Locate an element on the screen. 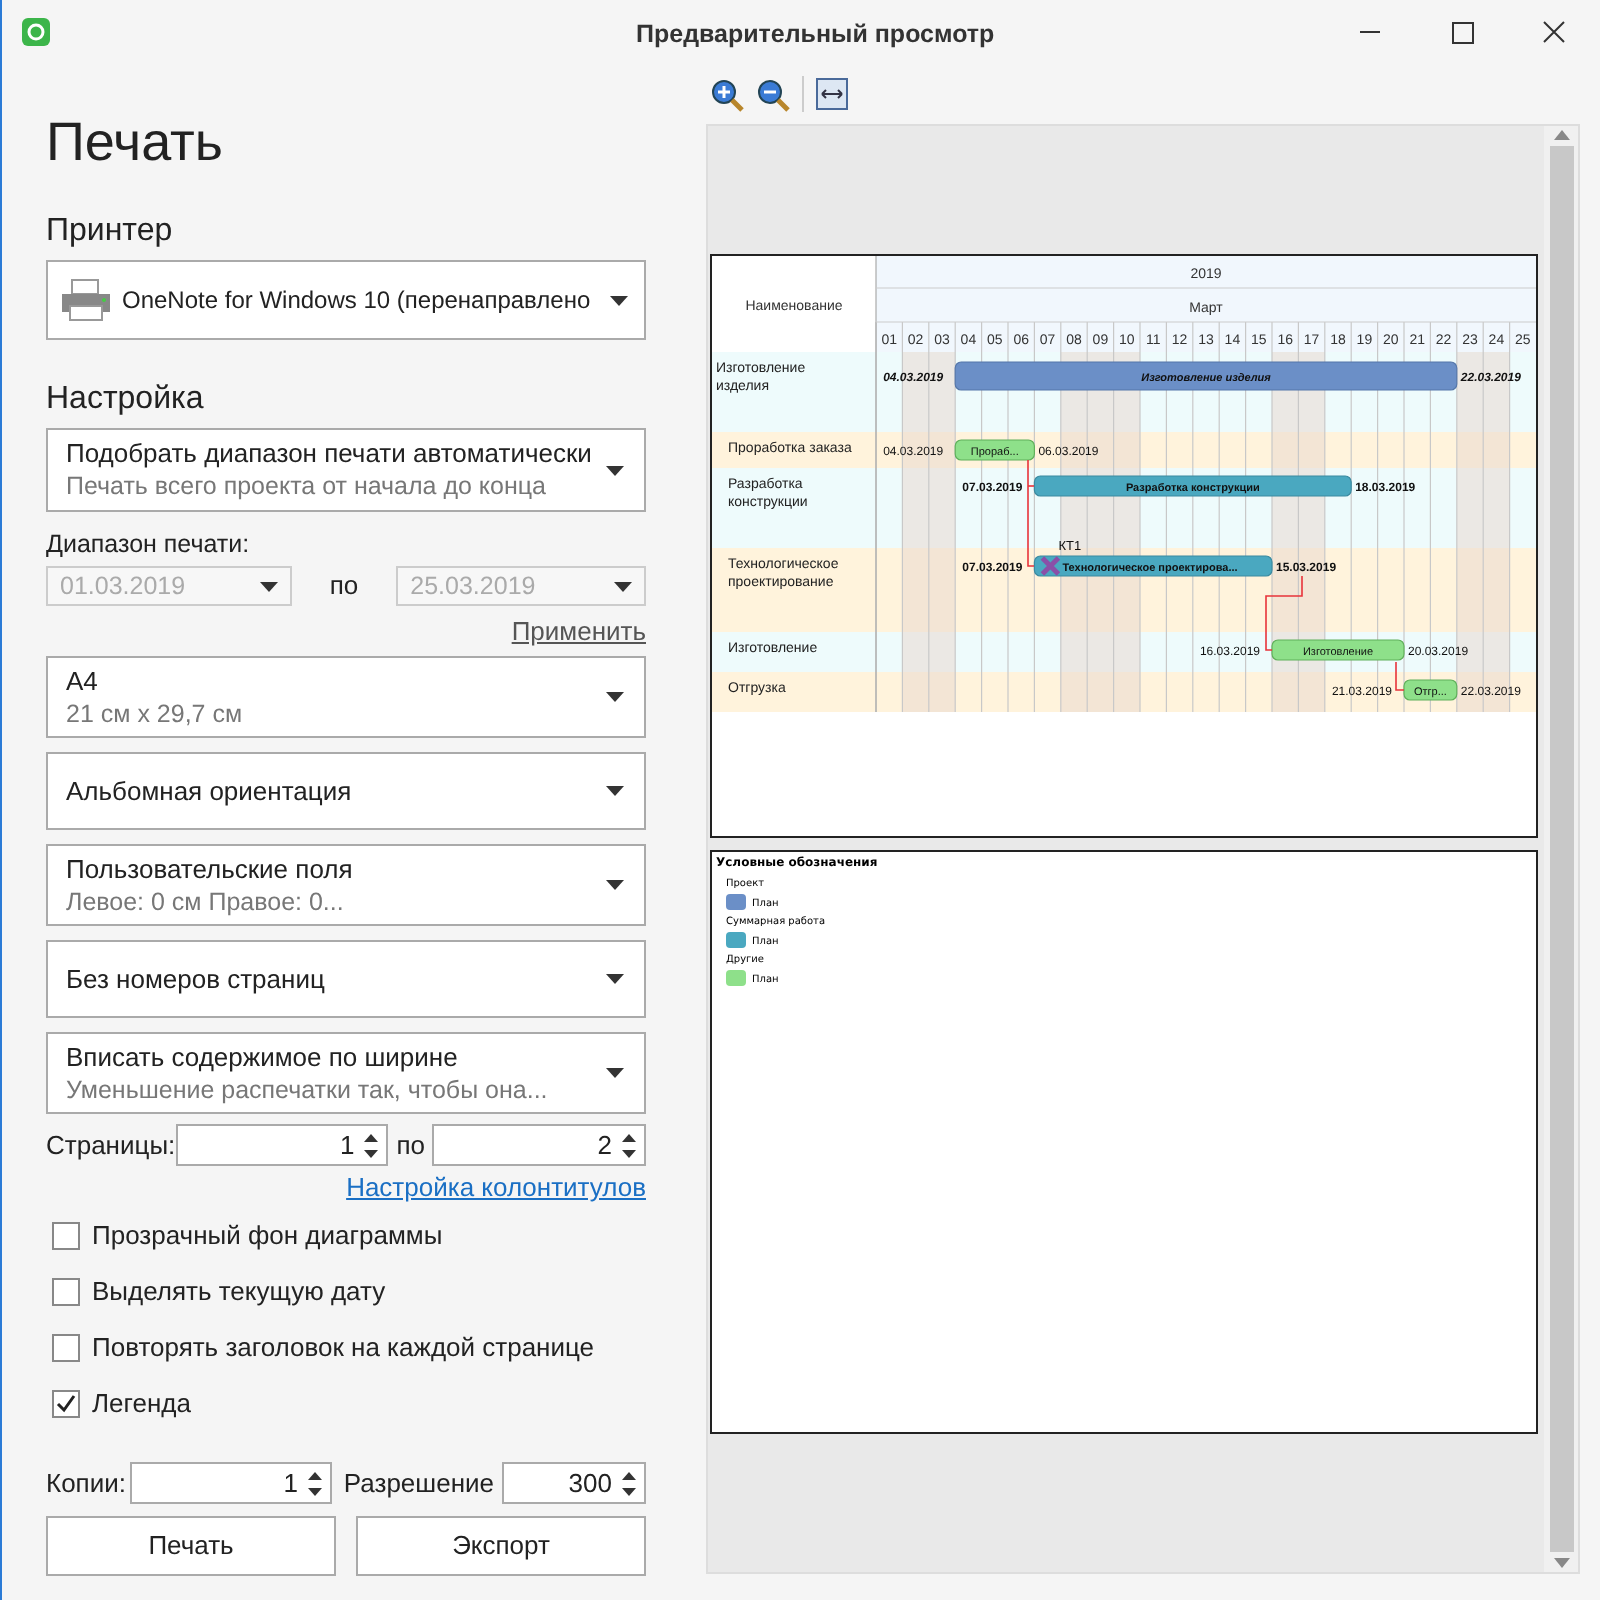 The image size is (1600, 1600). scroll-thumb is located at coordinates (1561, 849).